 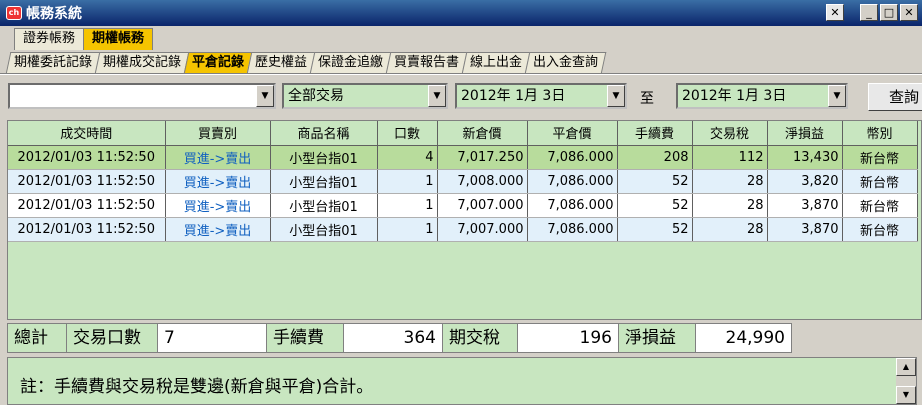 I want to click on trade-type-value: 全部交易, so click(x=316, y=96).